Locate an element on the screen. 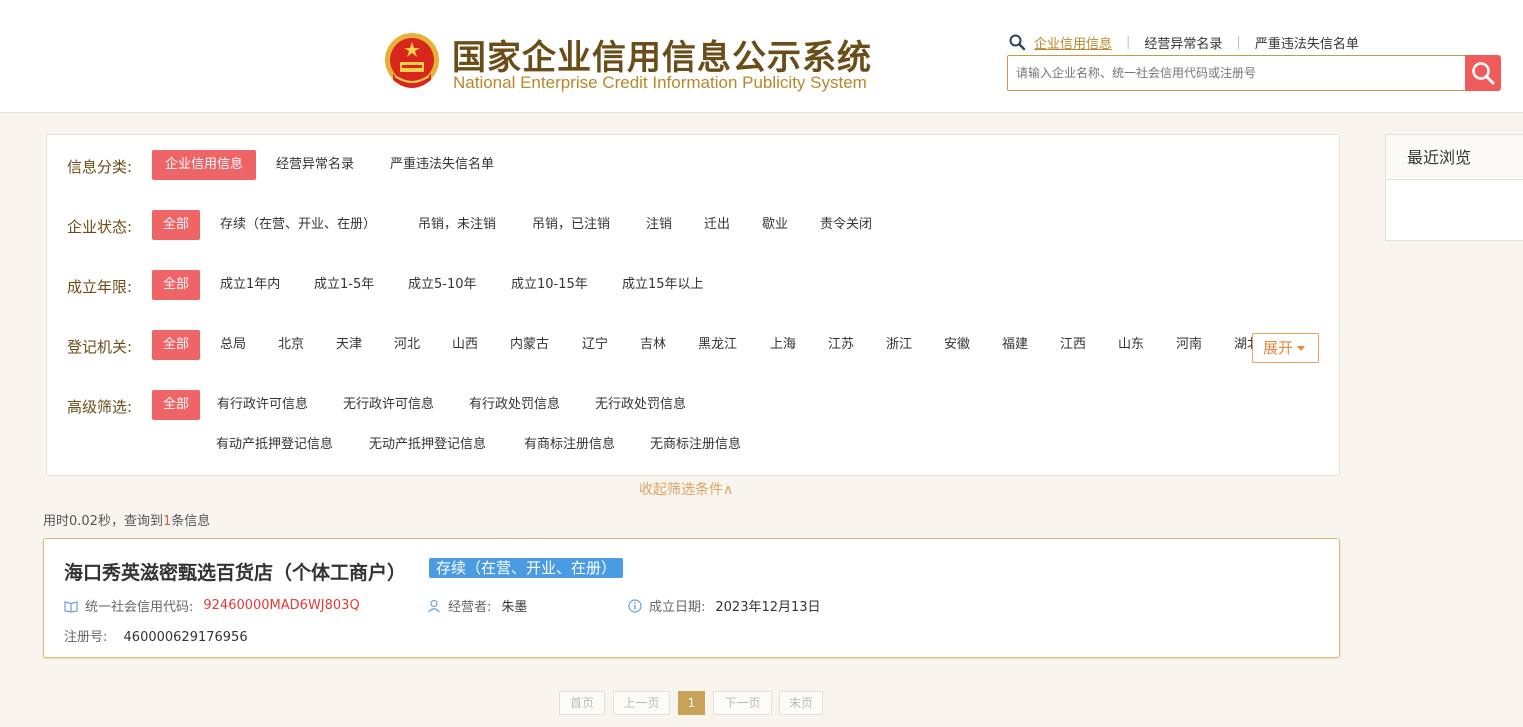 The height and width of the screenshot is (727, 1523). stats-suffix: 条信息 is located at coordinates (191, 521).